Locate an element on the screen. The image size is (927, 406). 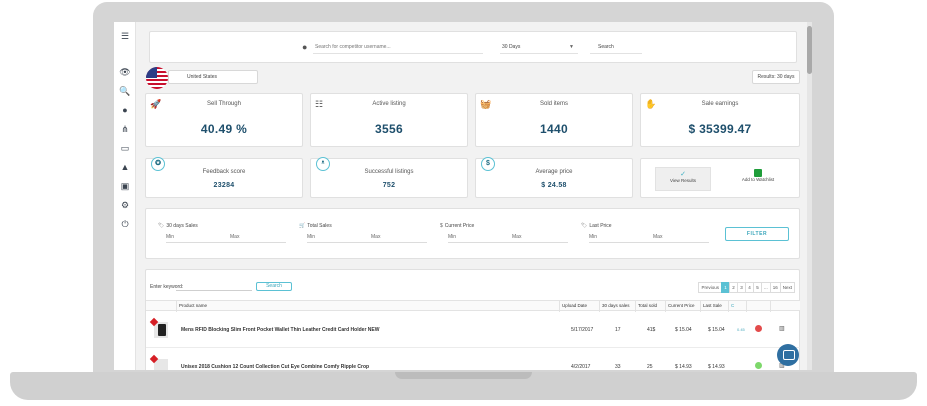
stat-card-active-listing: ☷ Active listing 3556 is located at coordinates (389, 120).